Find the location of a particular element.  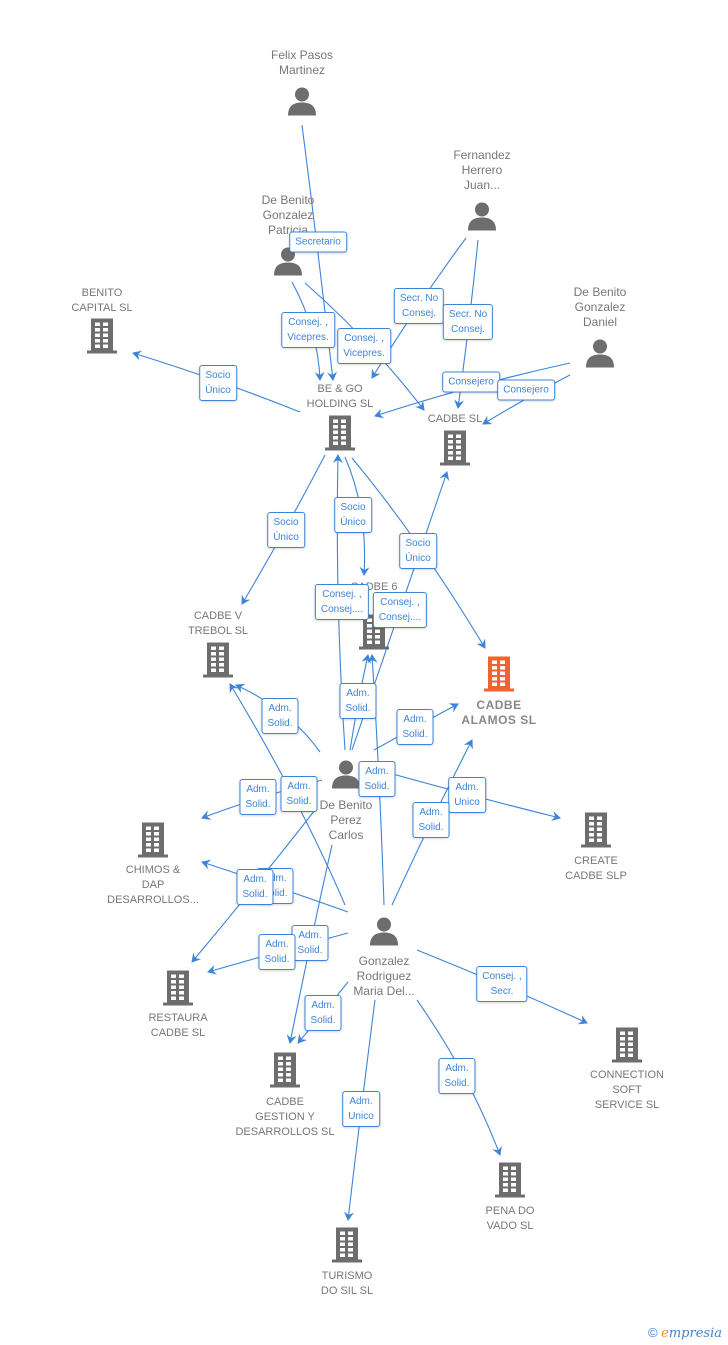

node-label-be-go: BE & GO HOLDING SL is located at coordinates (340, 397).